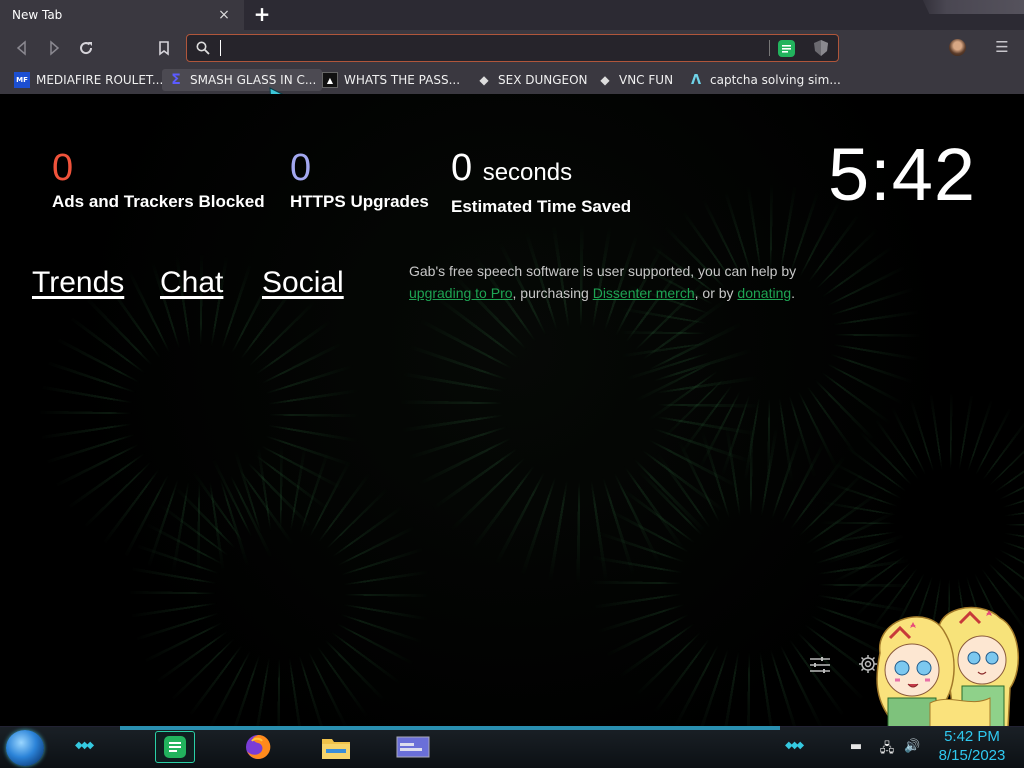 Image resolution: width=1024 pixels, height=768 pixels. Describe the element at coordinates (224, 15) in the screenshot. I see `tab-close-button: ×` at that location.